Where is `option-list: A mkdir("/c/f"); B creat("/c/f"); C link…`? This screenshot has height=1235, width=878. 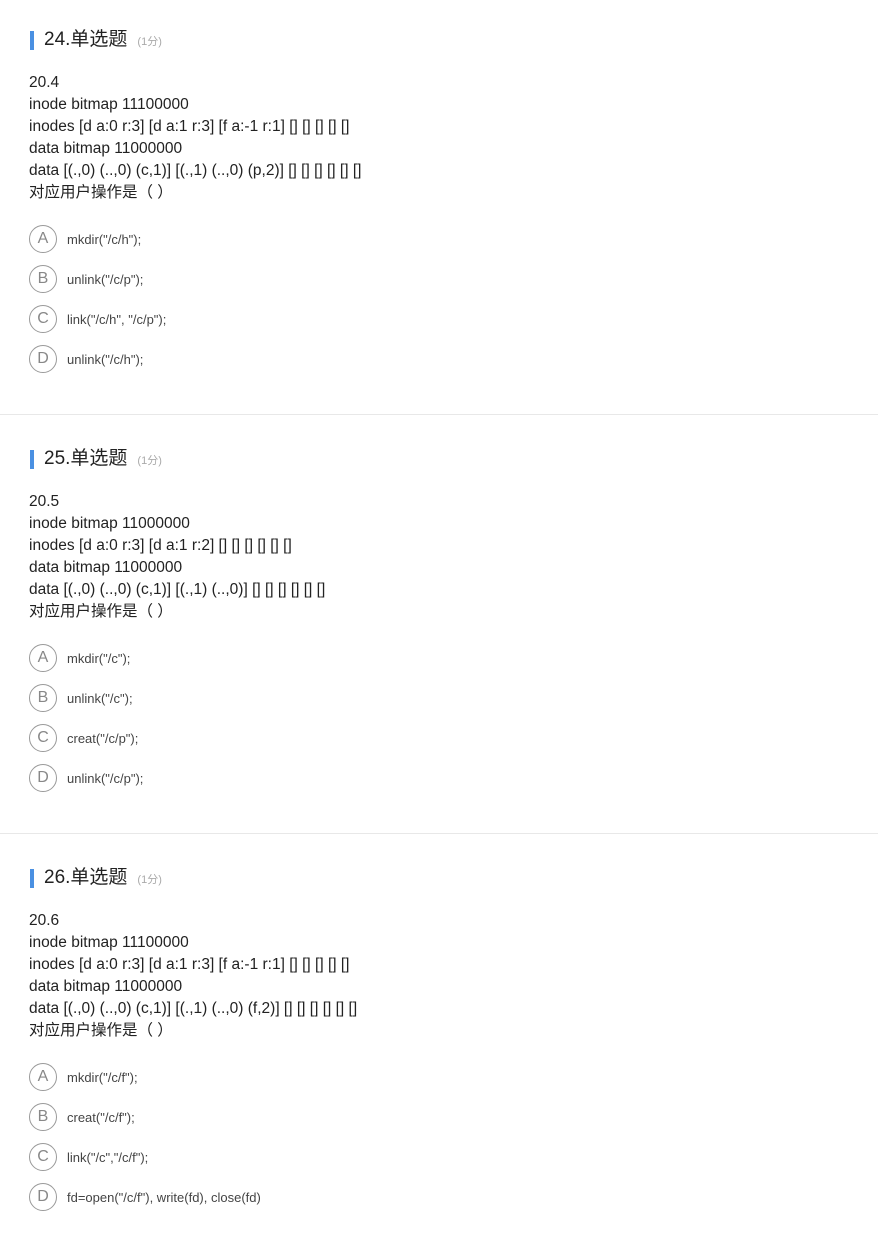 option-list: A mkdir("/c/f"); B creat("/c/f"); C link… is located at coordinates (145, 1142).